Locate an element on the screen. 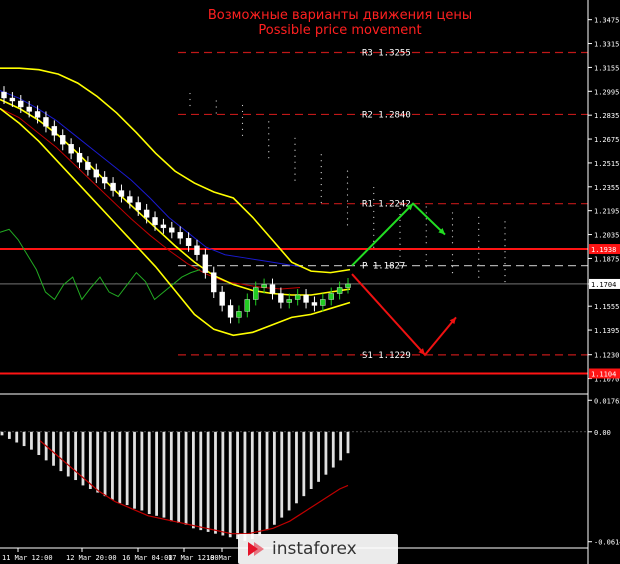 The image size is (620, 564). chart-title-en: Possible price movement is located at coordinates (340, 30).